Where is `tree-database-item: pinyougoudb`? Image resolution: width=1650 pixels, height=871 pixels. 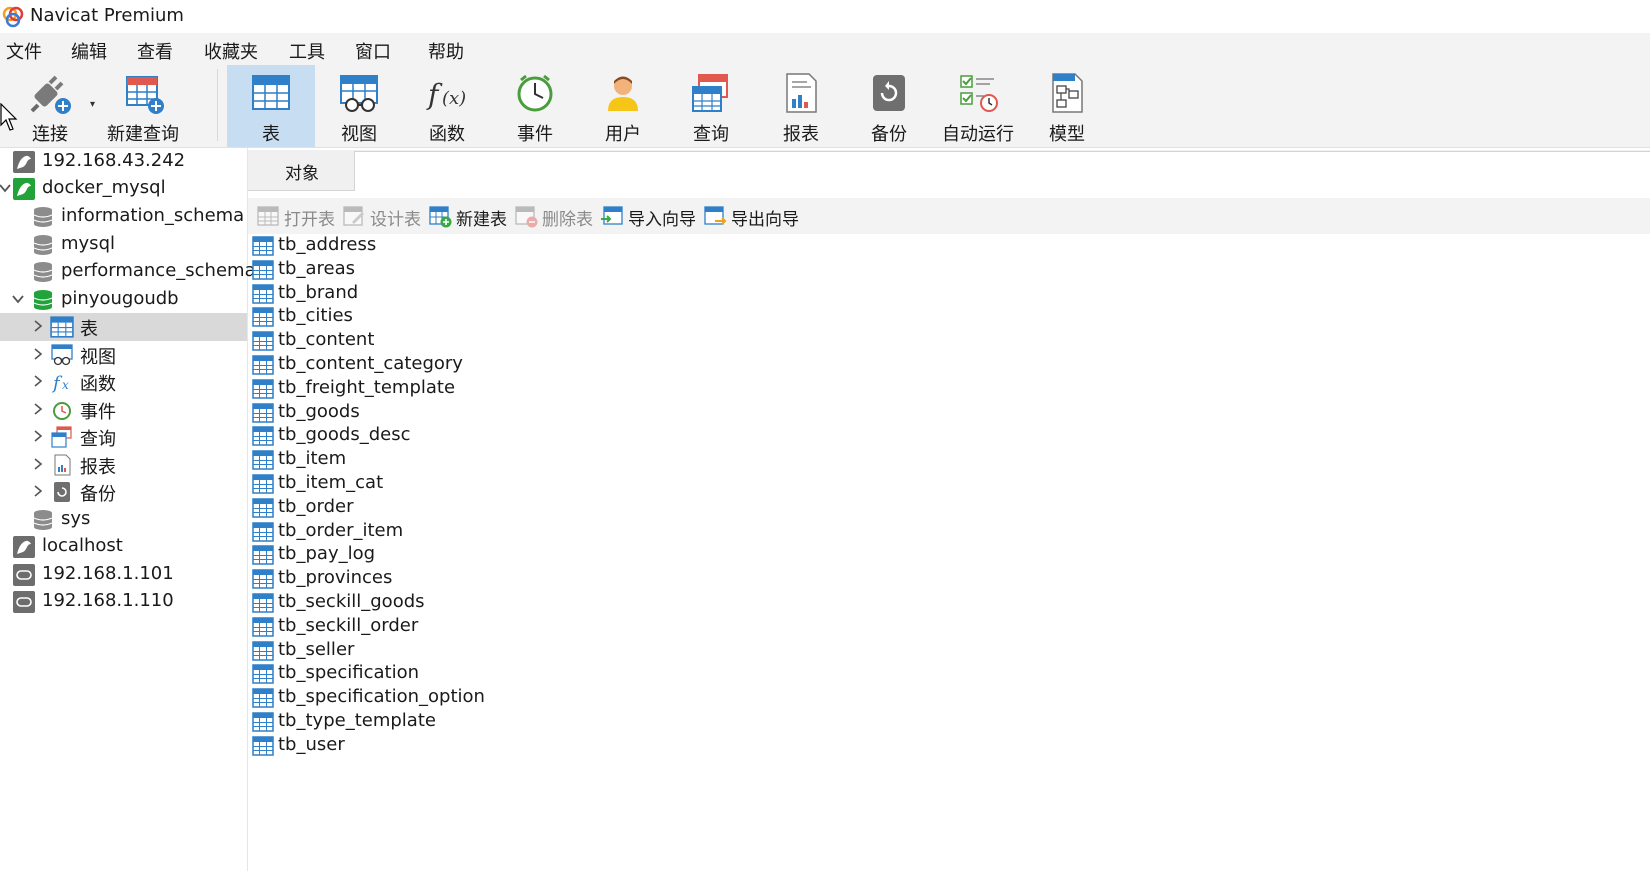 tree-database-item: pinyougoudb is located at coordinates (123, 300).